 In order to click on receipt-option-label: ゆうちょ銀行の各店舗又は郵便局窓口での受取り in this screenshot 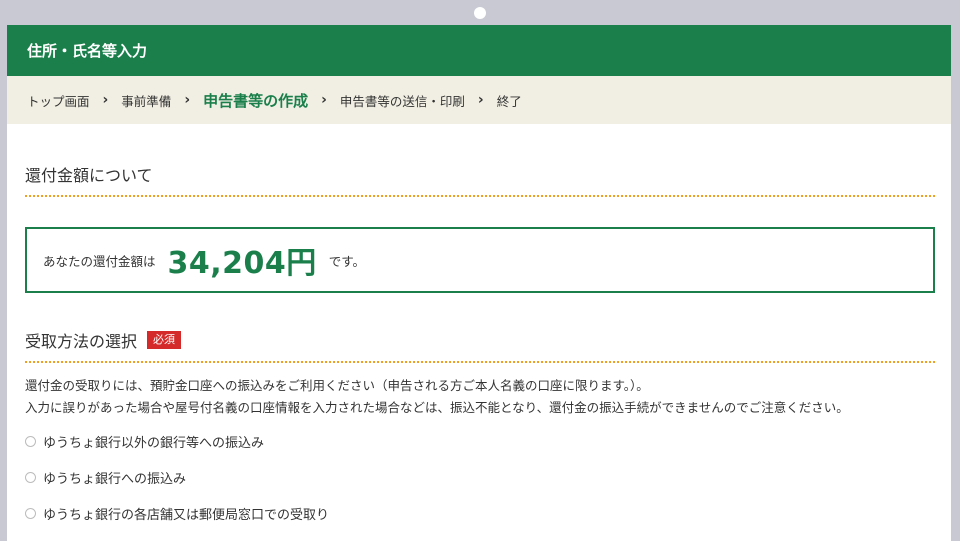, I will do `click(186, 515)`.